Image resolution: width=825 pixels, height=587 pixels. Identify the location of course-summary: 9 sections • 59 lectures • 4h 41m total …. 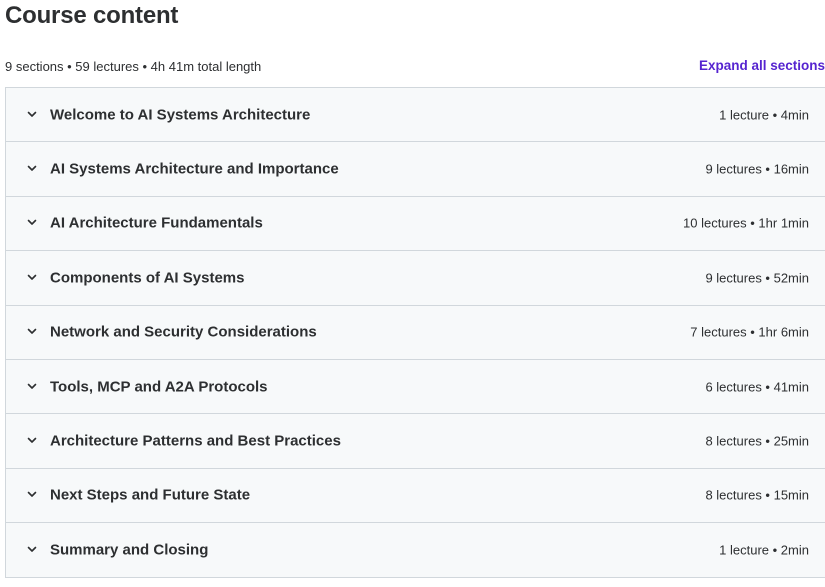
(133, 66).